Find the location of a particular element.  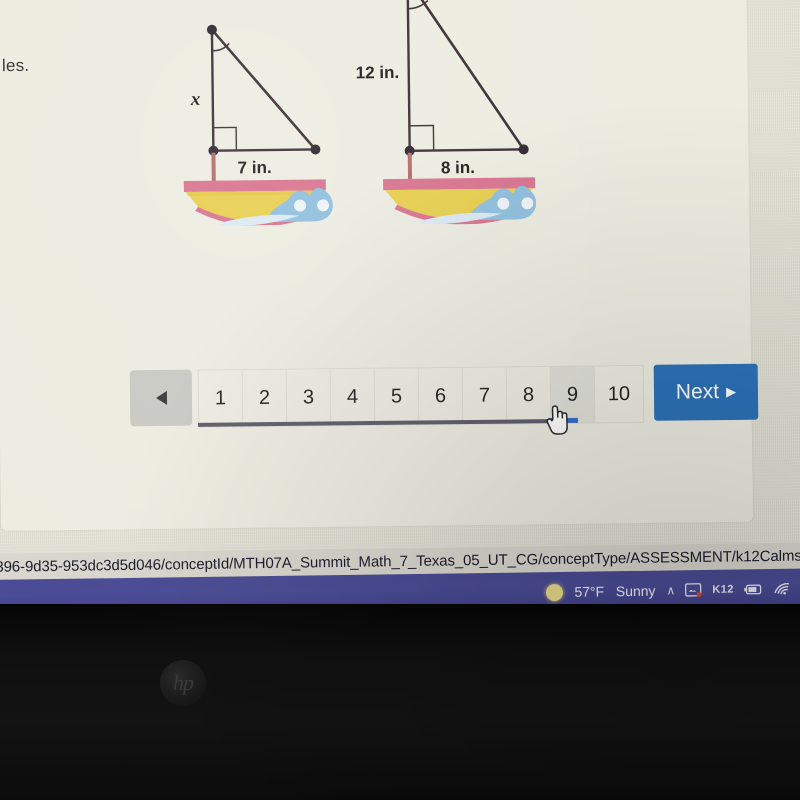

question-text-fragment: les. is located at coordinates (15, 65).